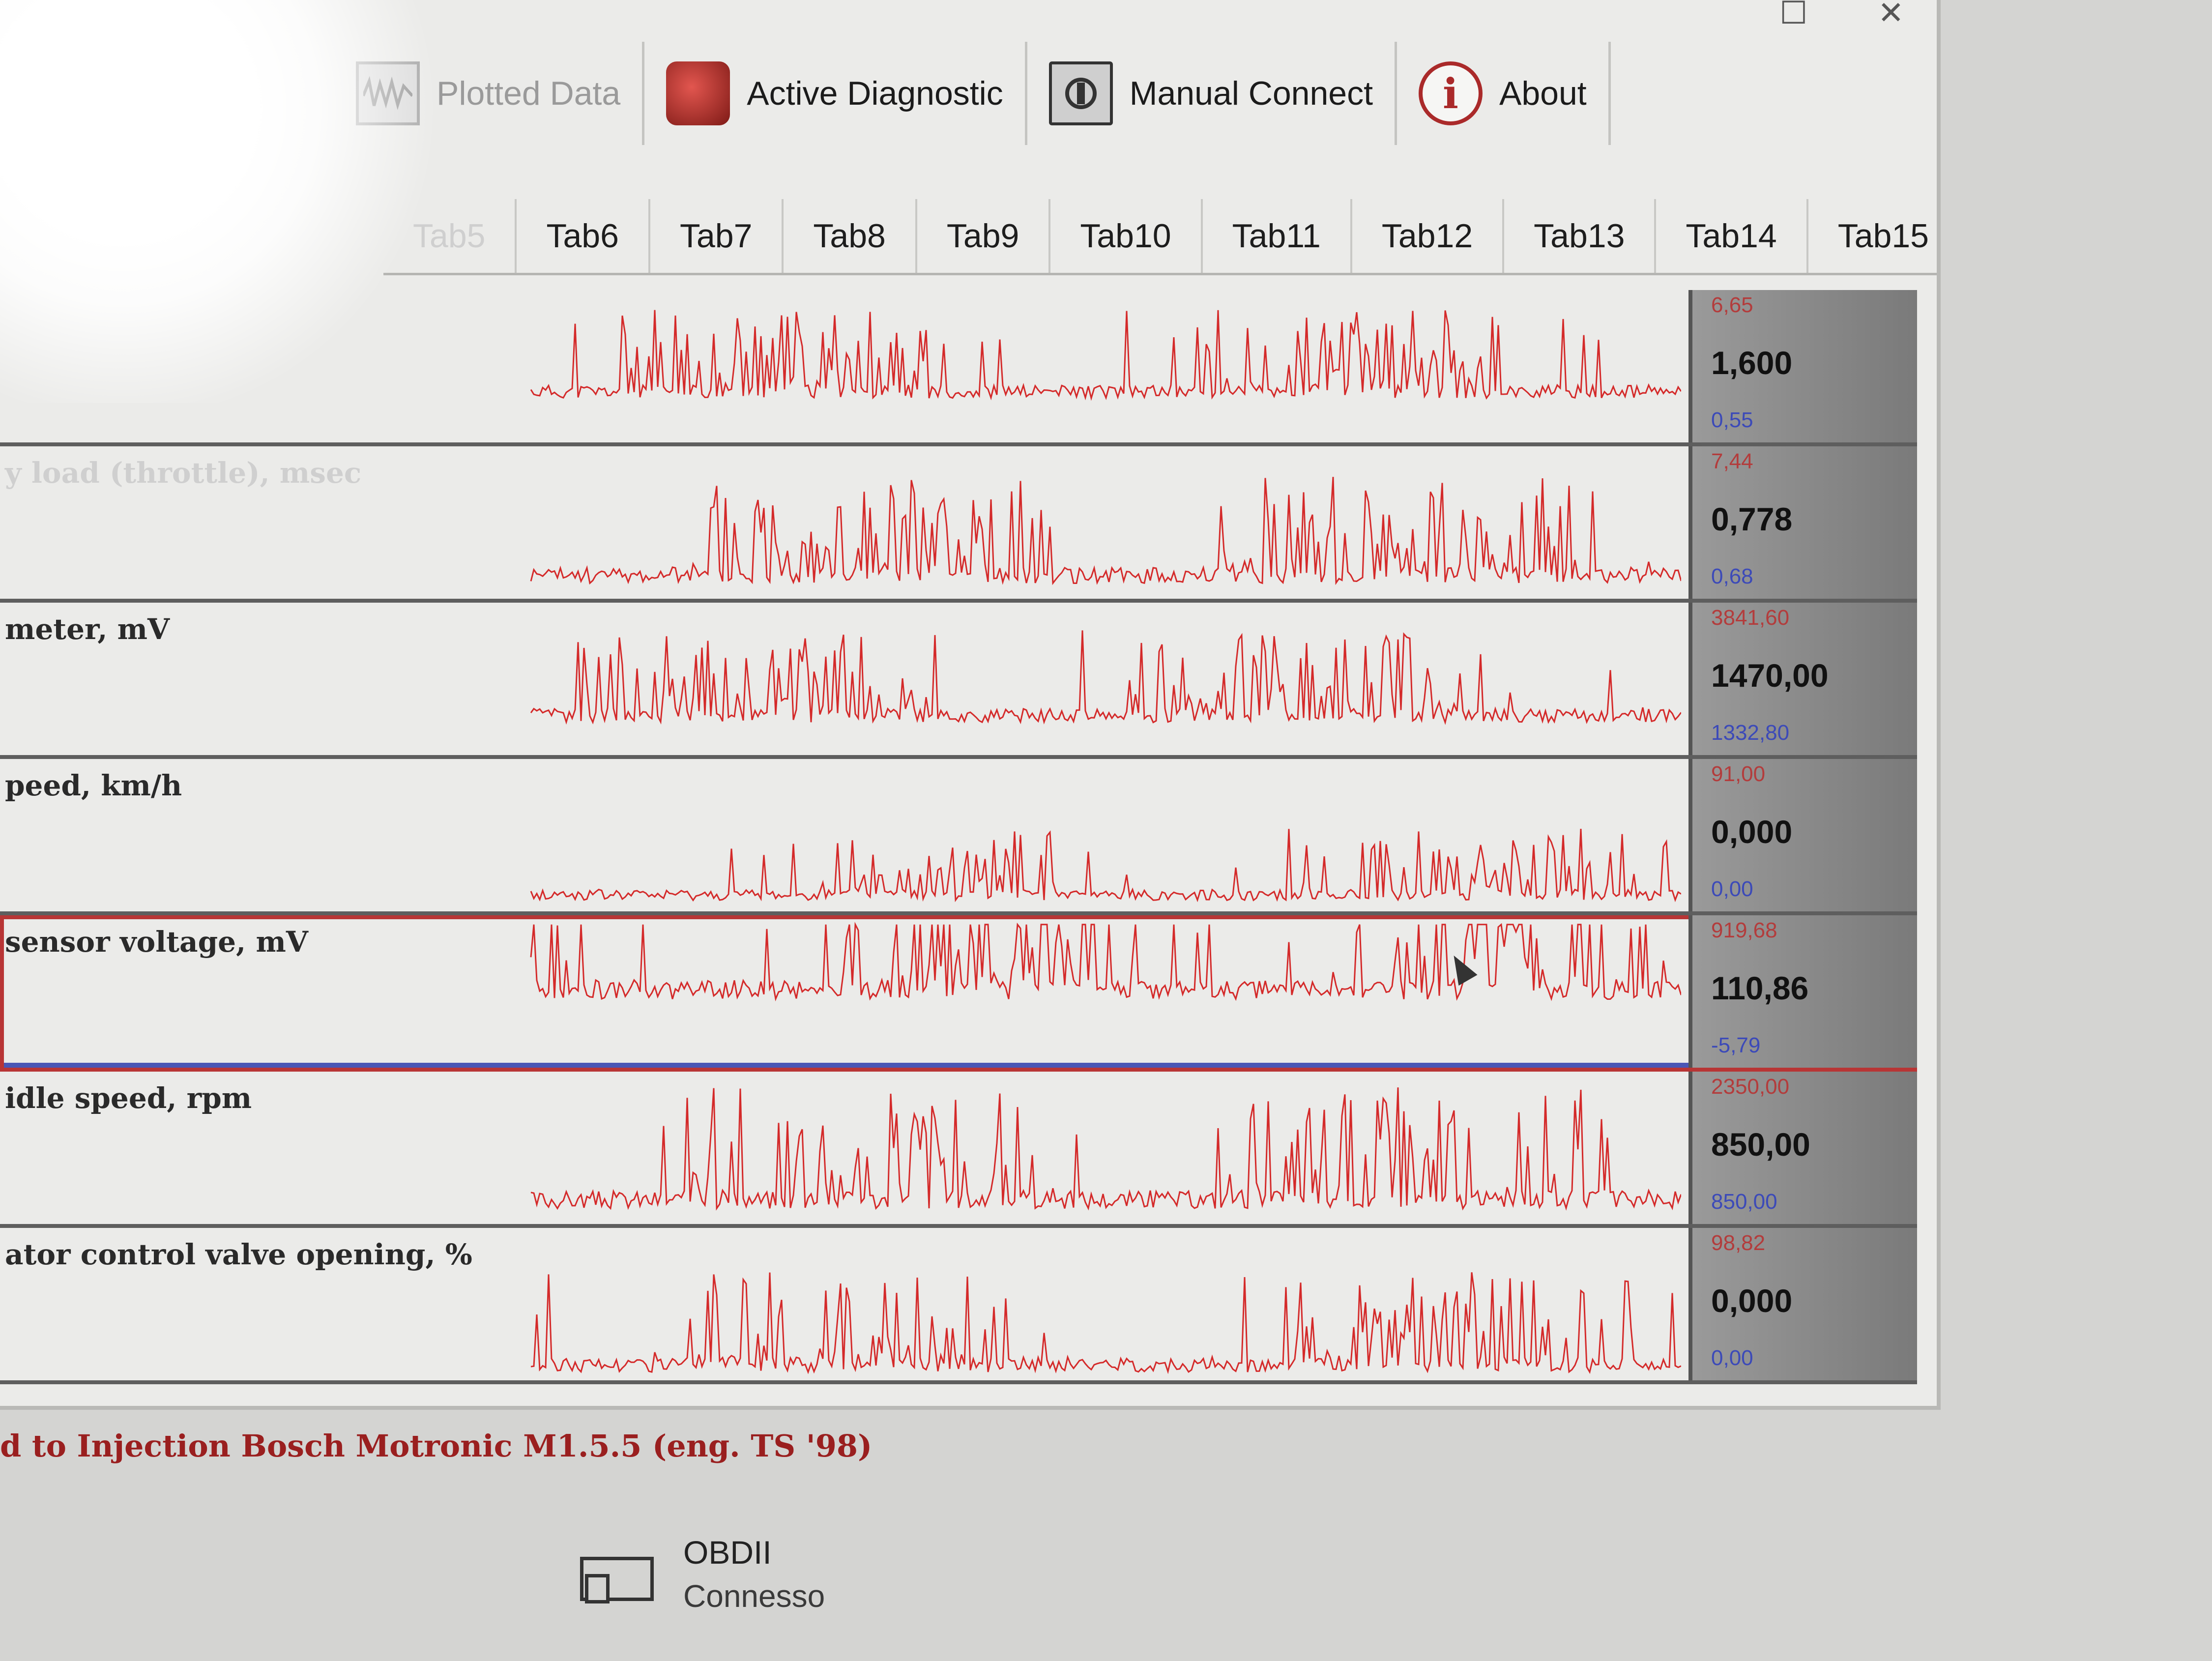 The image size is (2212, 1661). I want to click on plot-row: 6,65 1,600 0,55, so click(959, 368).